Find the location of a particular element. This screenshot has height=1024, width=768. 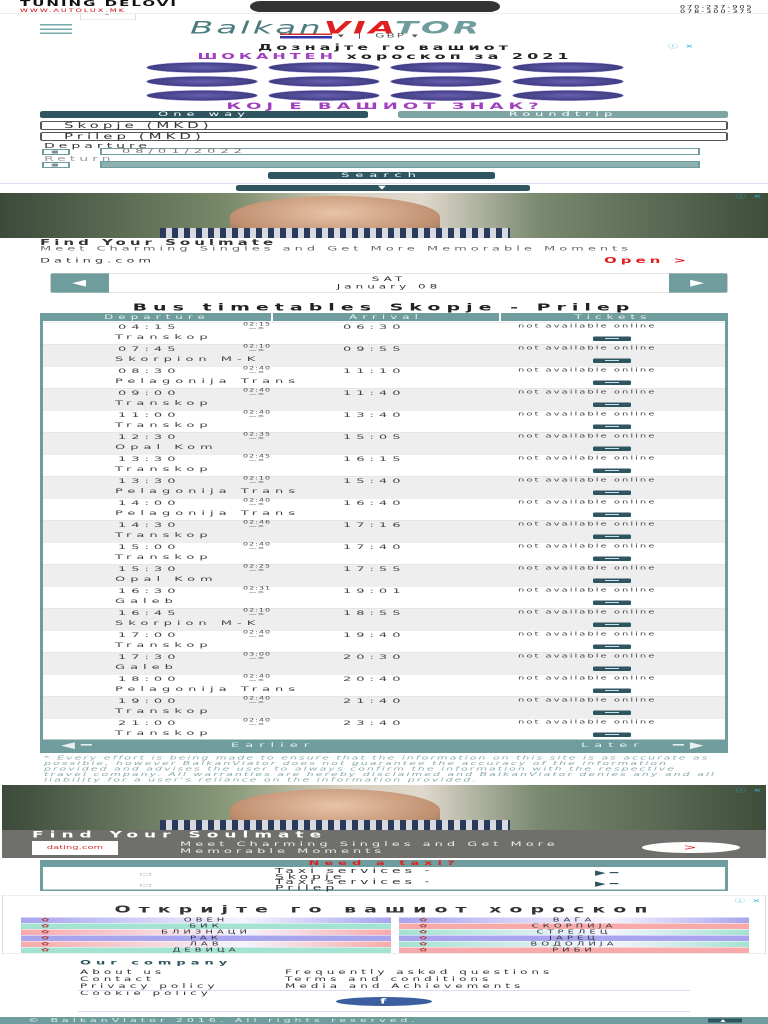

zodiac-sign-left: ✿ ЛАВ is located at coordinates (206, 944).